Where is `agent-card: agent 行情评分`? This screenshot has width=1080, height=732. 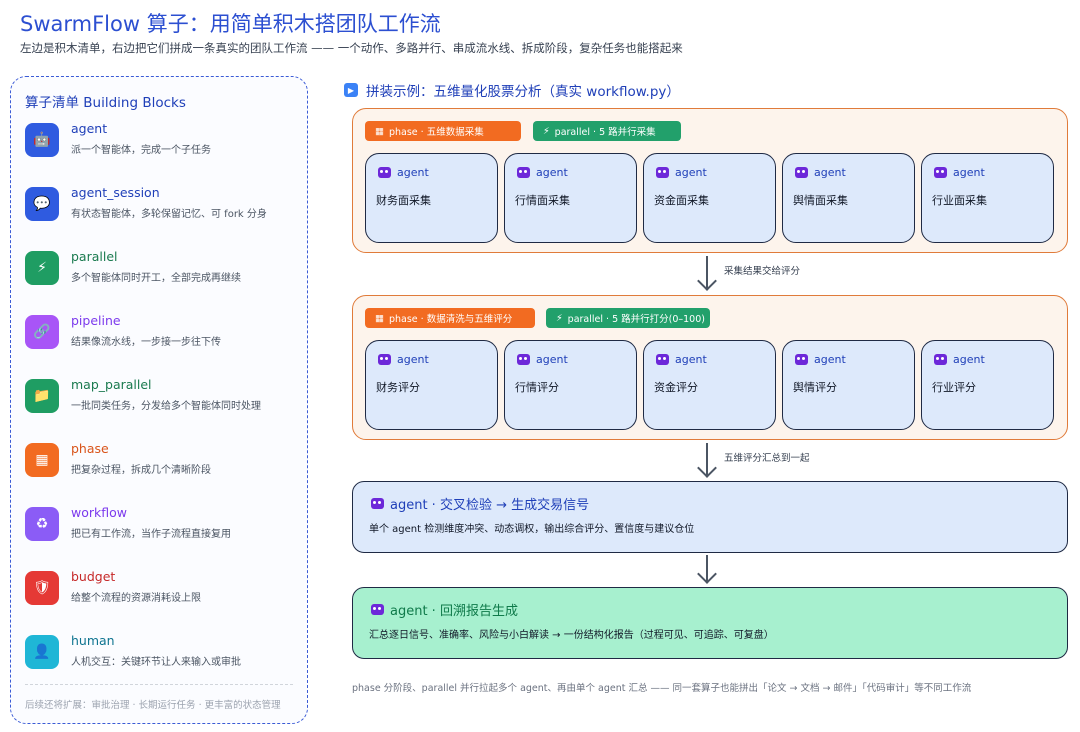 agent-card: agent 行情评分 is located at coordinates (570, 385).